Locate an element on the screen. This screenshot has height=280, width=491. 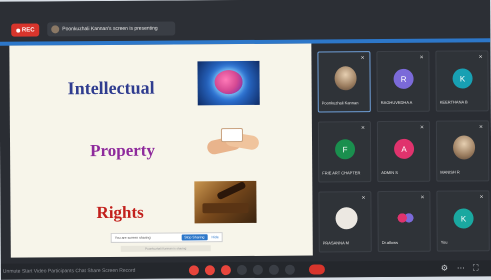
participant-avatar: F is located at coordinates (345, 149).